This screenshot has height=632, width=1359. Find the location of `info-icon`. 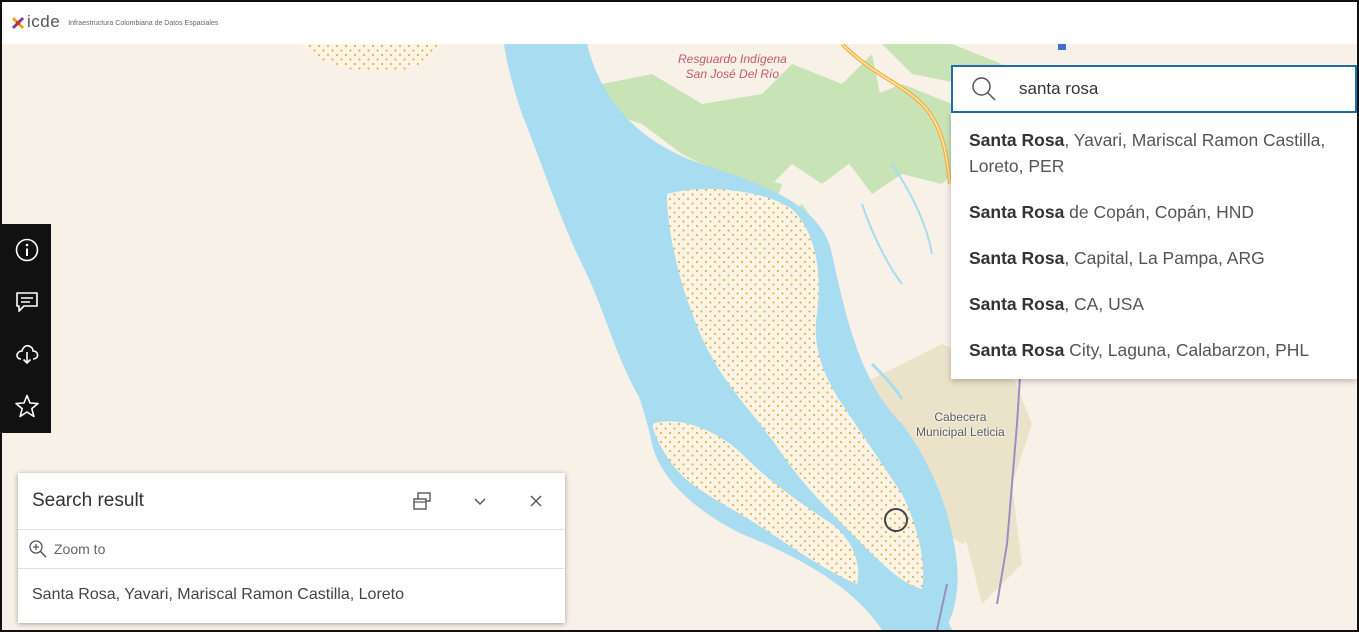

info-icon is located at coordinates (26, 250).